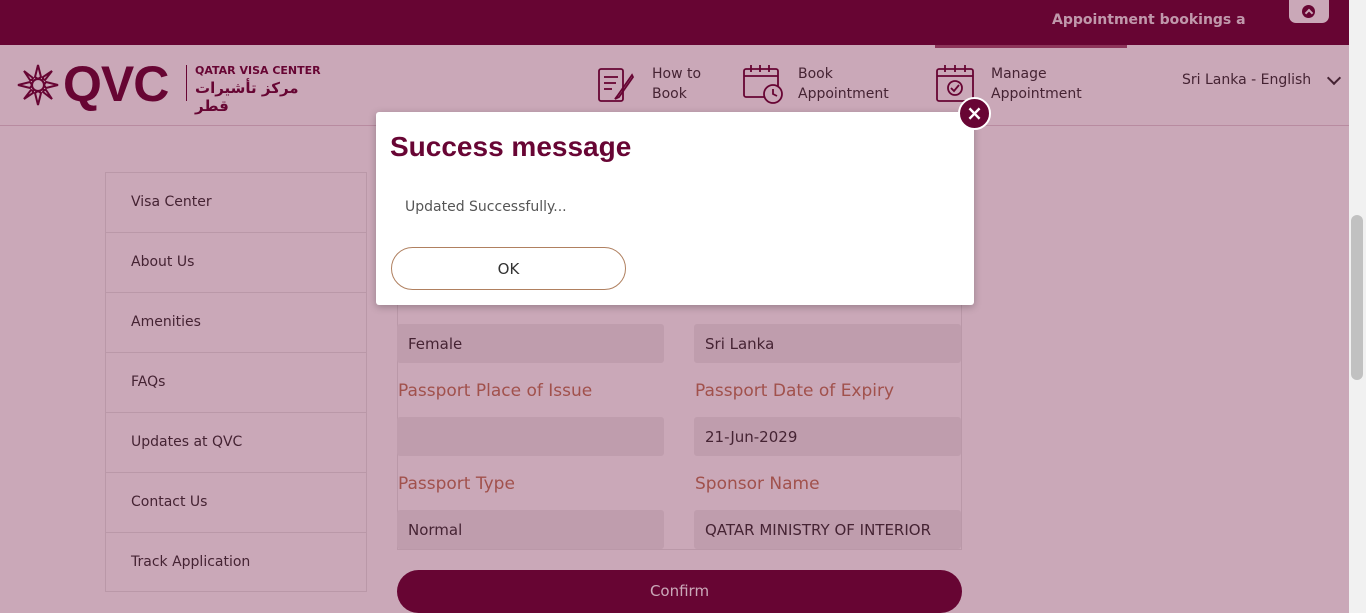 The height and width of the screenshot is (613, 1366). I want to click on ok-button: OK, so click(508, 268).